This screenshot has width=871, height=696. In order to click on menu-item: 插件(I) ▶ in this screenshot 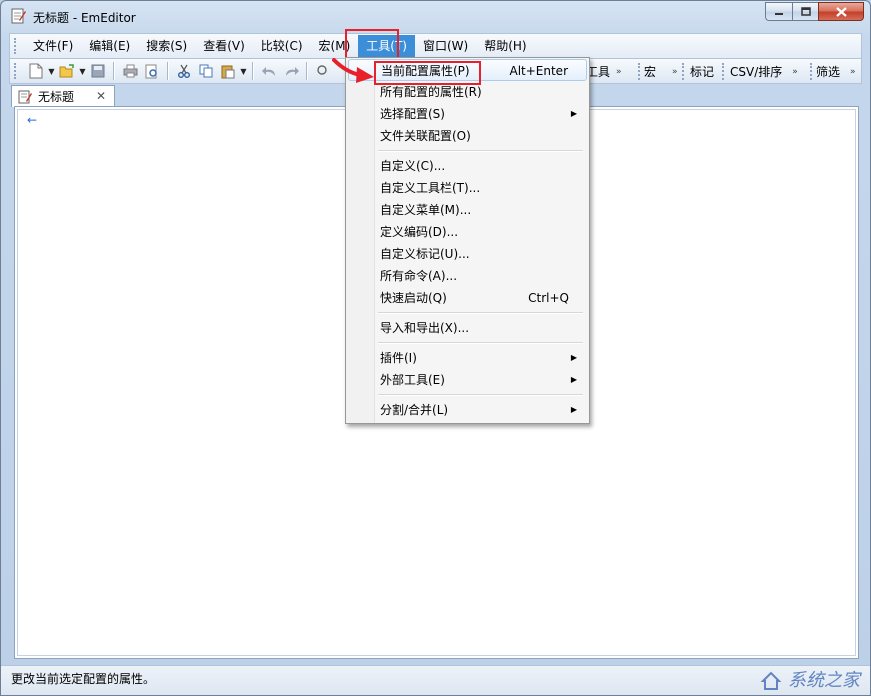, I will do `click(467, 358)`.